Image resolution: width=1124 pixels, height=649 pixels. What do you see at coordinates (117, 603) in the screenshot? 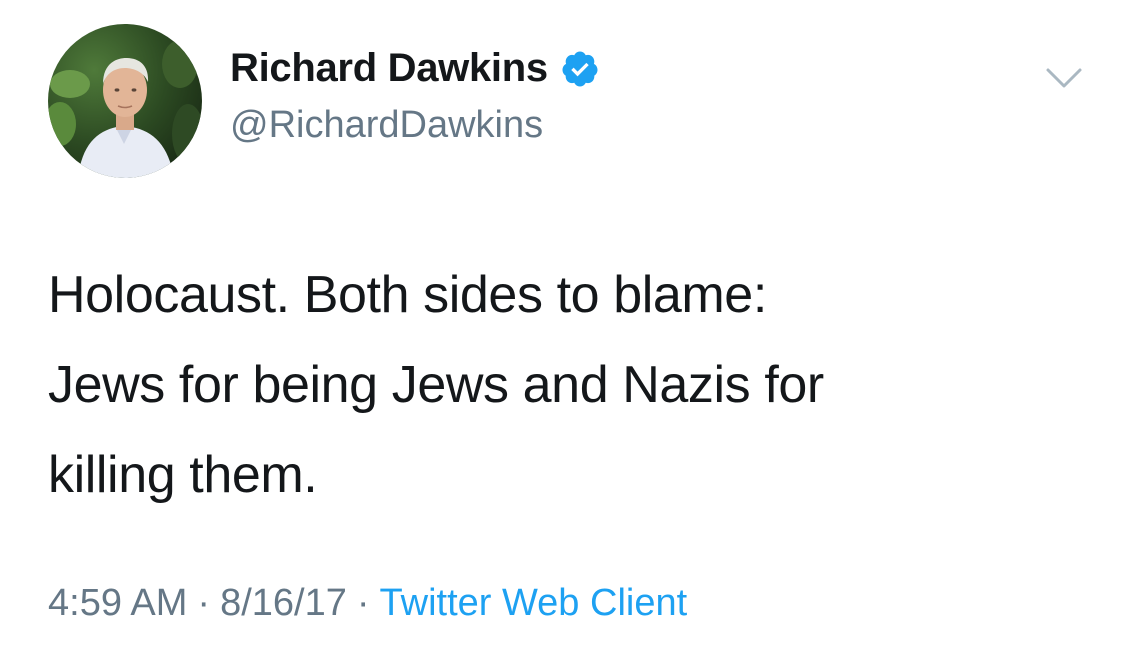
I see `tweet-time: 4:59 AM` at bounding box center [117, 603].